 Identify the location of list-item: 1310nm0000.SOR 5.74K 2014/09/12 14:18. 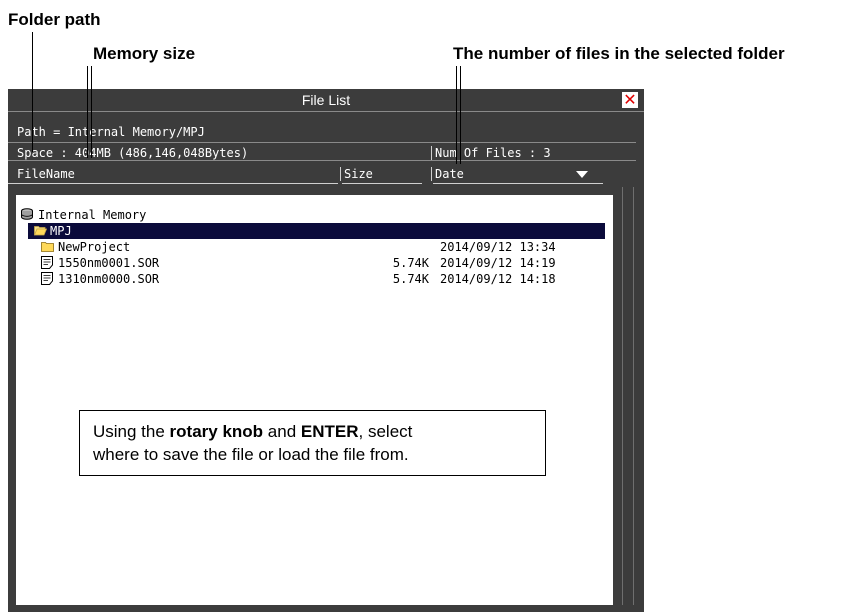
(314, 279).